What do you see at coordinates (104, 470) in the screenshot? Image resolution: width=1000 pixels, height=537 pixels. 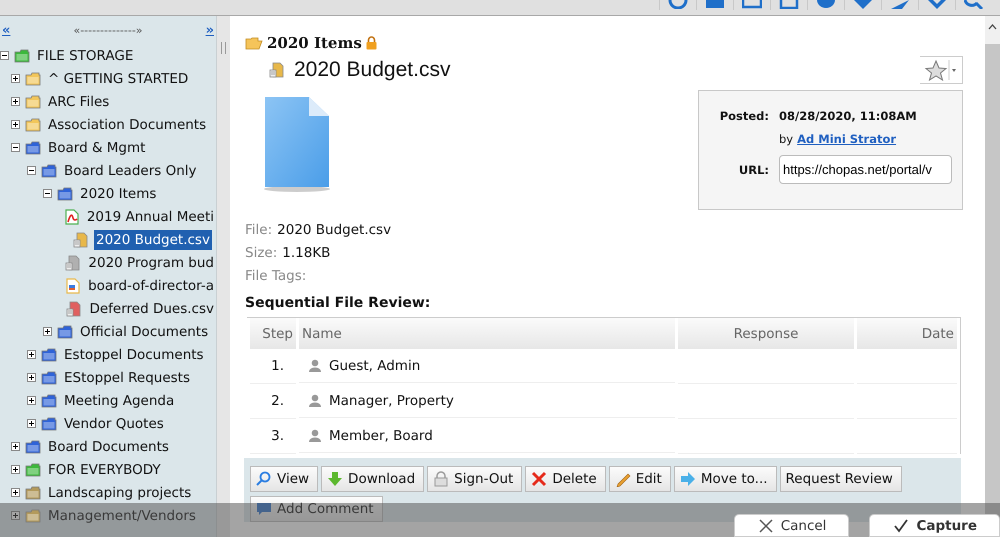 I see `tree-item: FOR EVERYBODY` at bounding box center [104, 470].